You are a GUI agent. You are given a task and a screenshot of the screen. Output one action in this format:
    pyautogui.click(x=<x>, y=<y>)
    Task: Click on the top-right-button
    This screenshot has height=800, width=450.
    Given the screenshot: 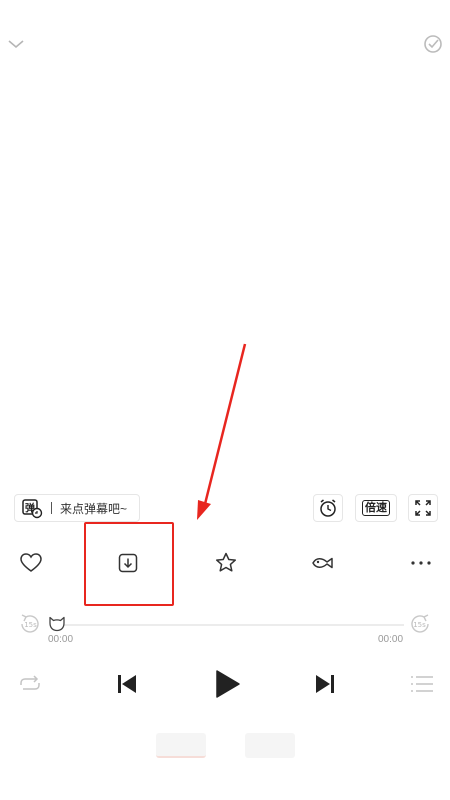 What is the action you would take?
    pyautogui.click(x=433, y=44)
    